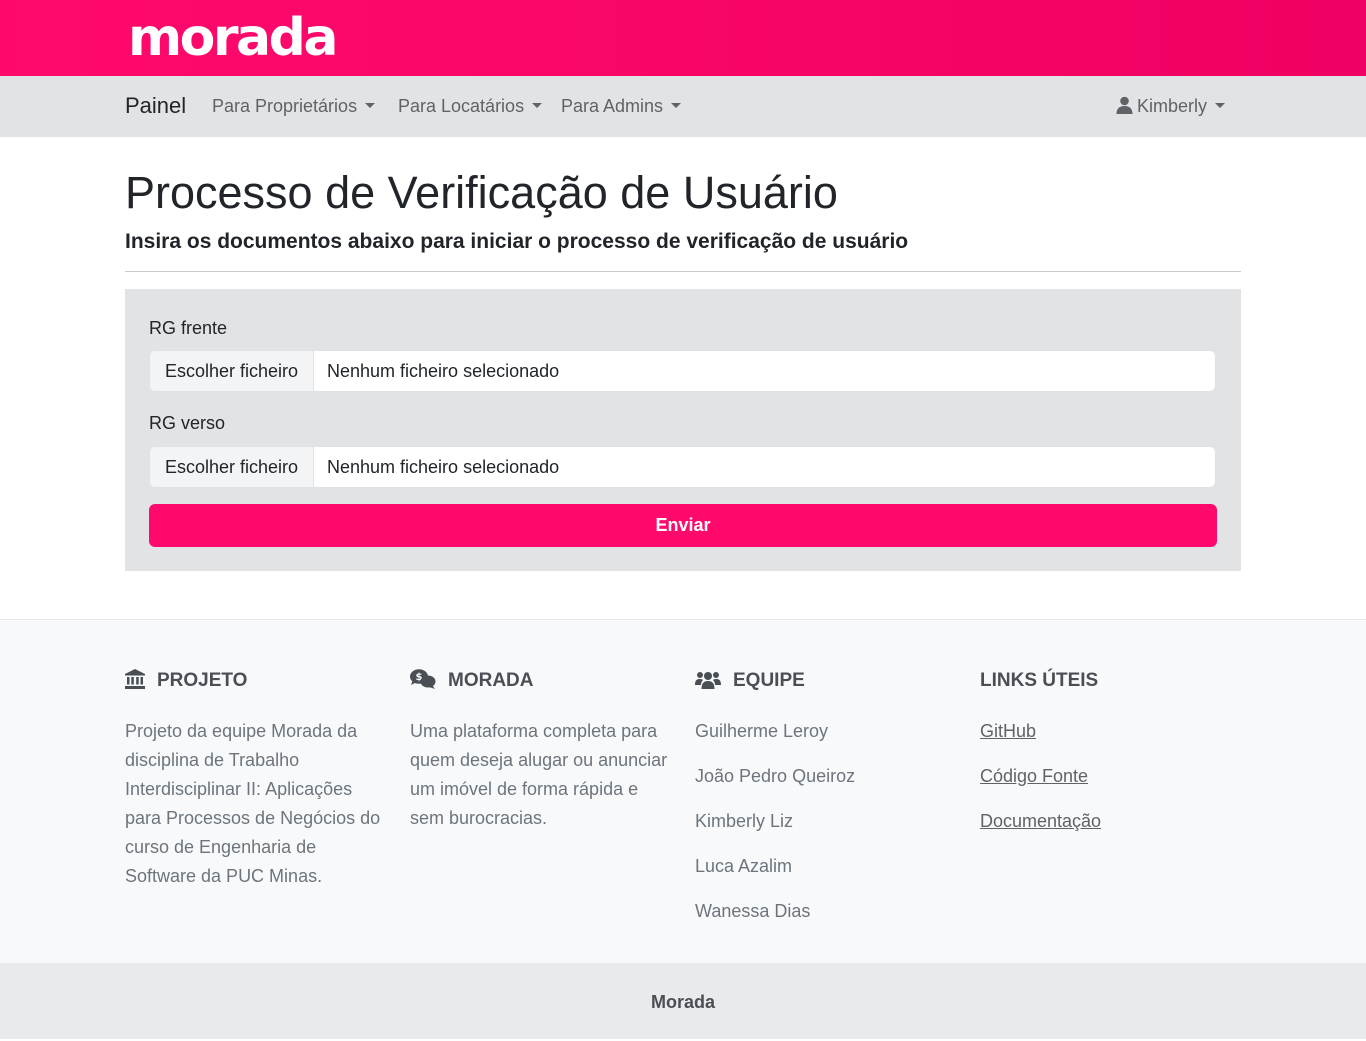 The width and height of the screenshot is (1366, 1041). I want to click on nav-dropdown-admins: Para Admins, so click(621, 106).